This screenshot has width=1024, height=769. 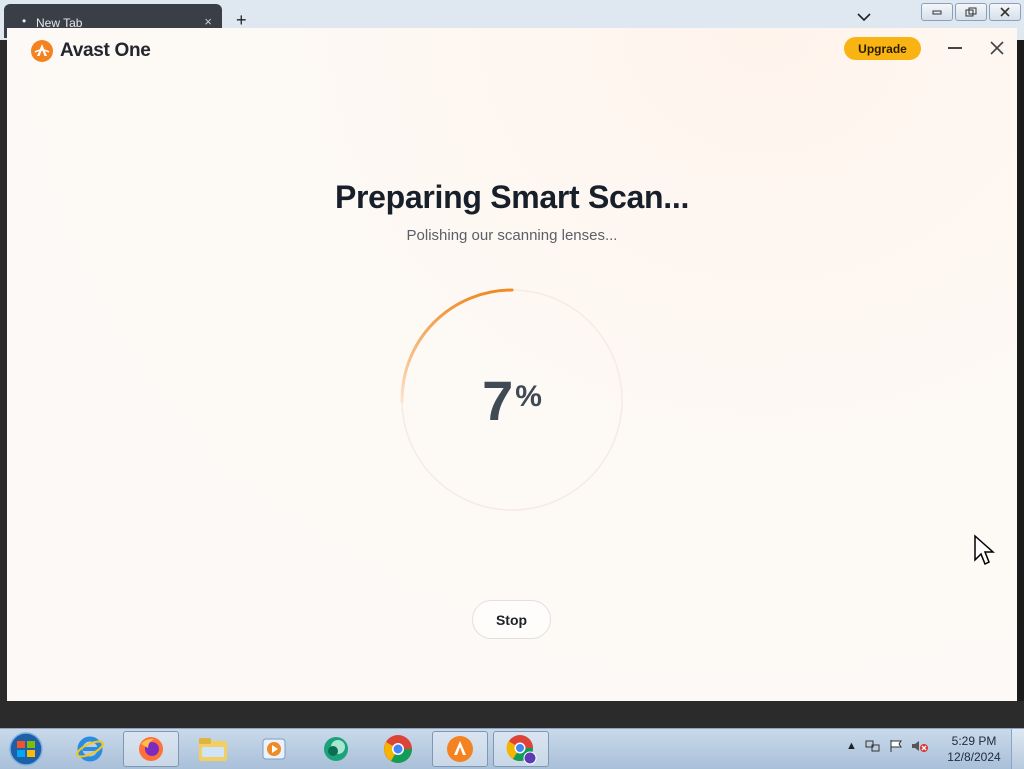 What do you see at coordinates (997, 48) in the screenshot?
I see `app-close-icon` at bounding box center [997, 48].